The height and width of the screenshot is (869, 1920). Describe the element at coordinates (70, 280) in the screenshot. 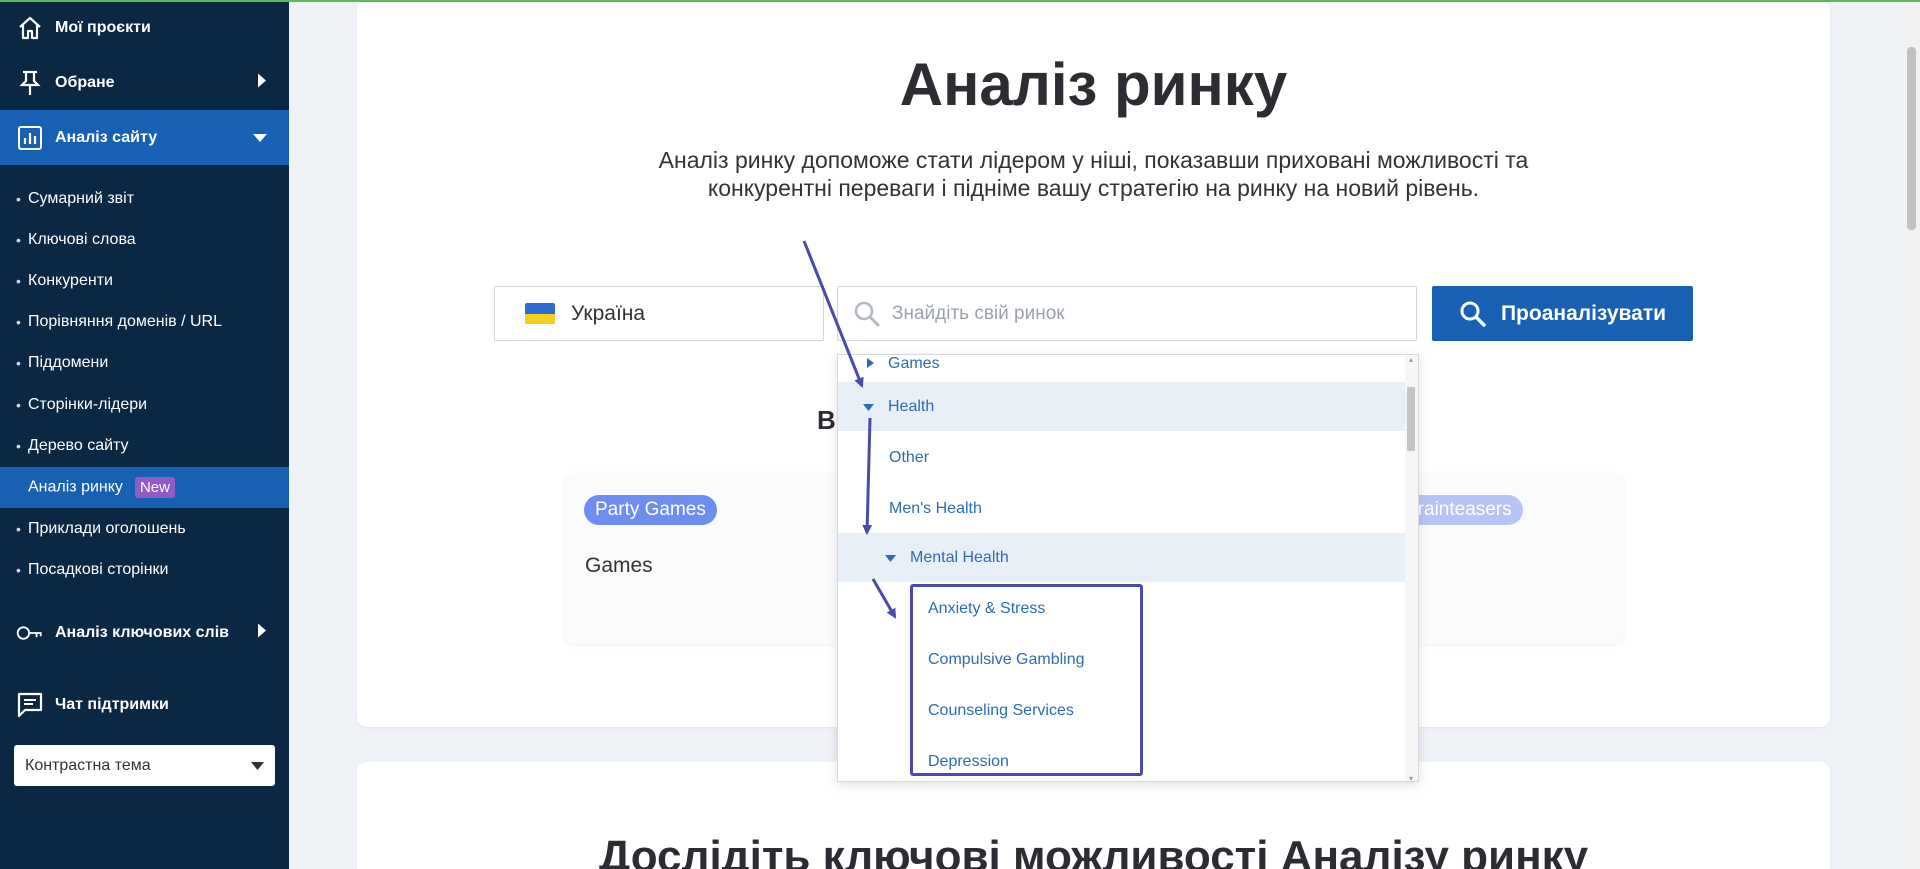

I see `sidebar-item-label: Конкуренти` at that location.